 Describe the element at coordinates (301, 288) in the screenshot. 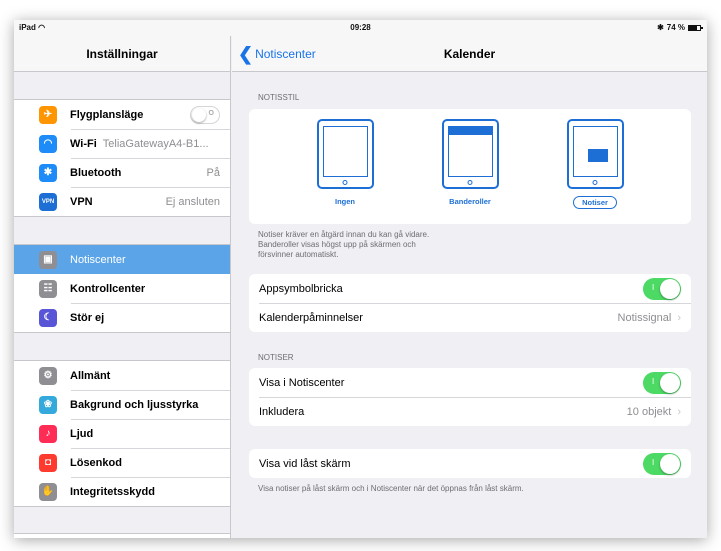

I see `badge-label: Appsymbolbricka` at that location.